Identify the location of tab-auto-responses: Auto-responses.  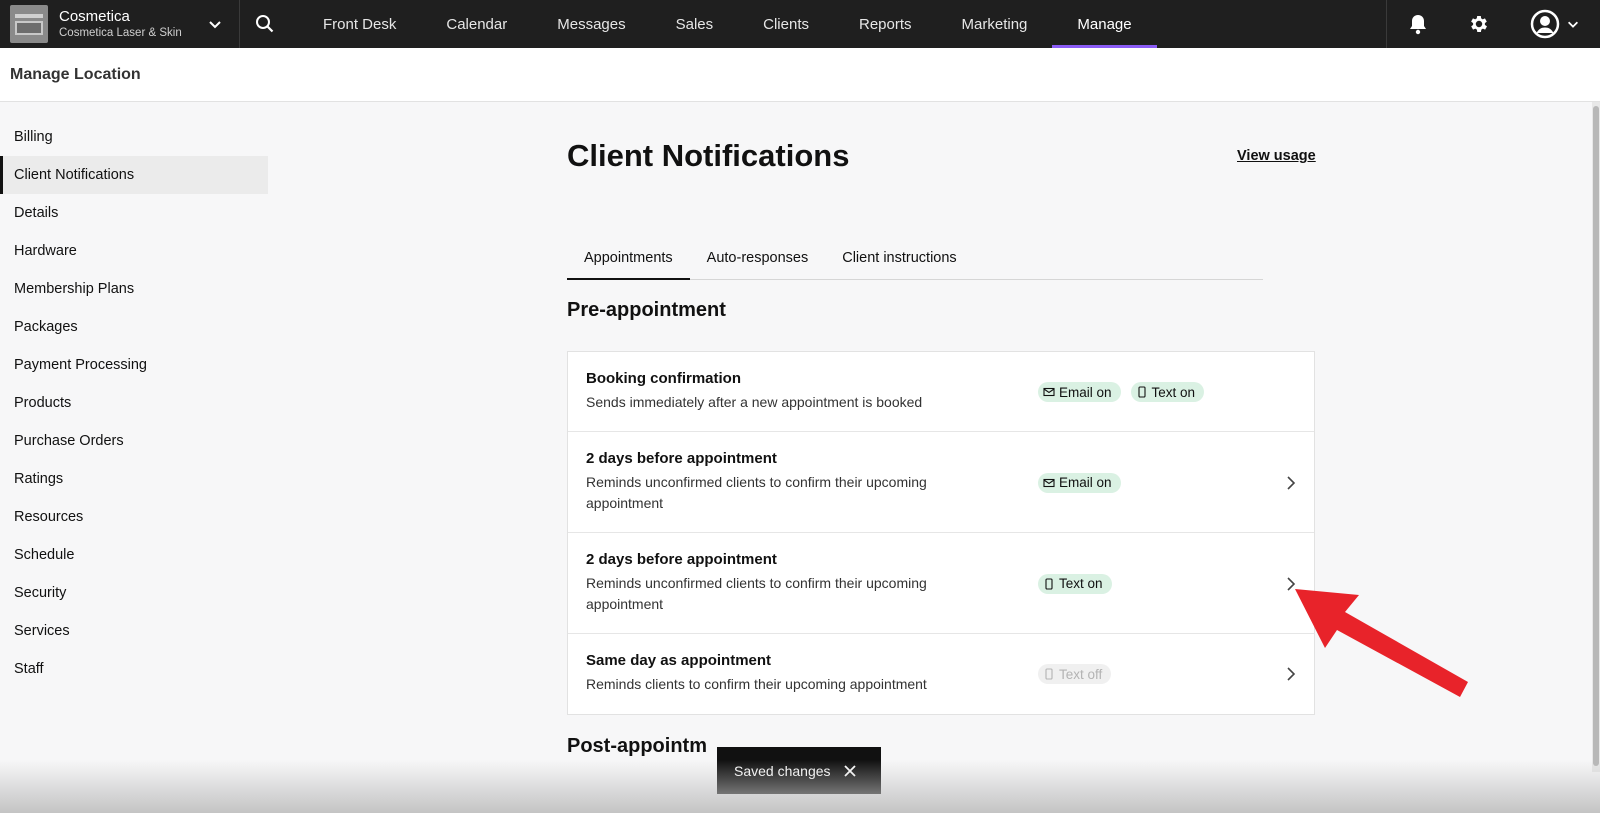
(758, 257).